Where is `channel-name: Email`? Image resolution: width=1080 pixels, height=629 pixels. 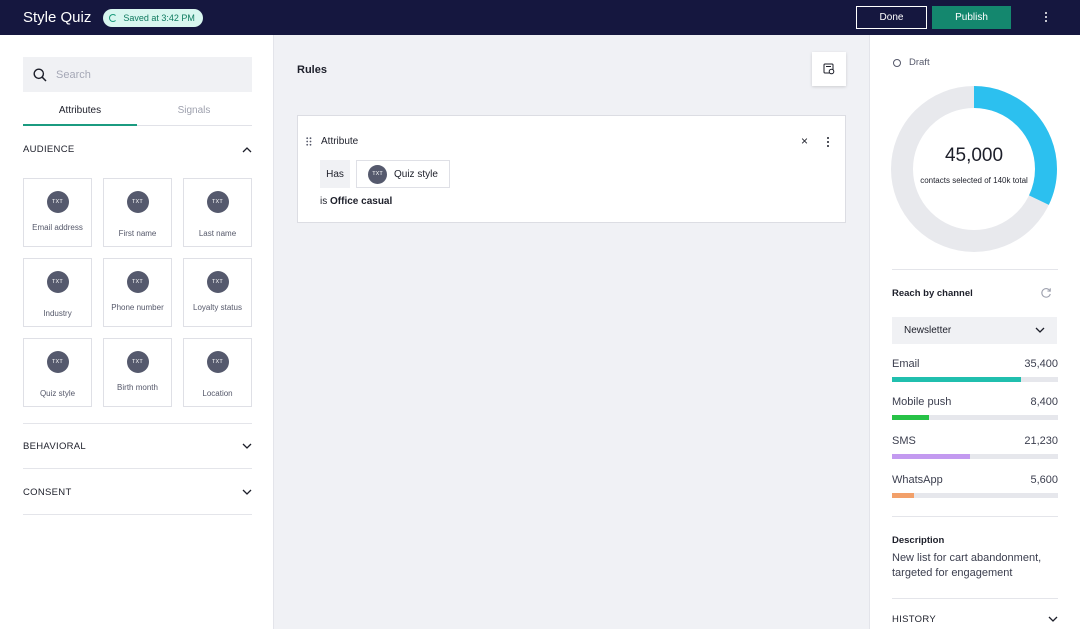 channel-name: Email is located at coordinates (906, 364).